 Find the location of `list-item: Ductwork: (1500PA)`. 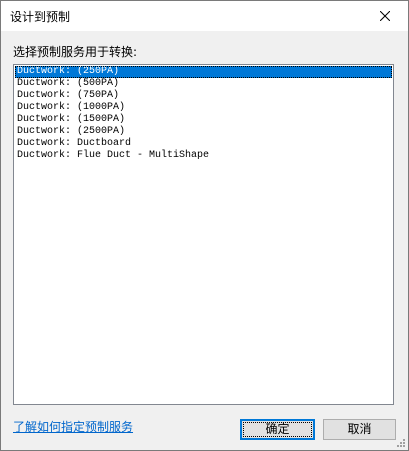

list-item: Ductwork: (1500PA) is located at coordinates (203, 120).